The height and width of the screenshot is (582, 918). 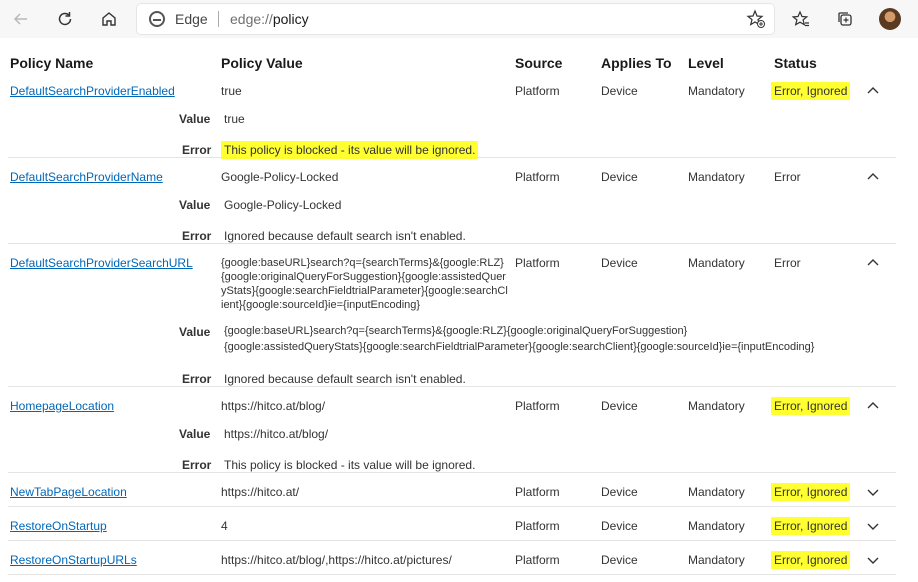 I want to click on profile-avatar, so click(x=890, y=19).